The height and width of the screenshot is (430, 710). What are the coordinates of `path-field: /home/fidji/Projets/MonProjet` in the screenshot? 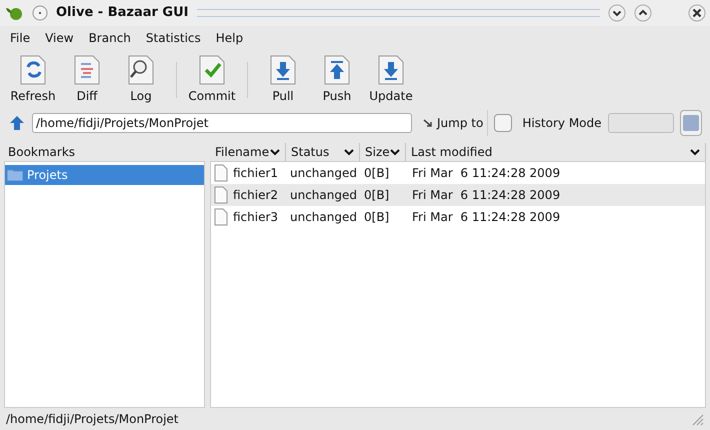 It's located at (222, 123).